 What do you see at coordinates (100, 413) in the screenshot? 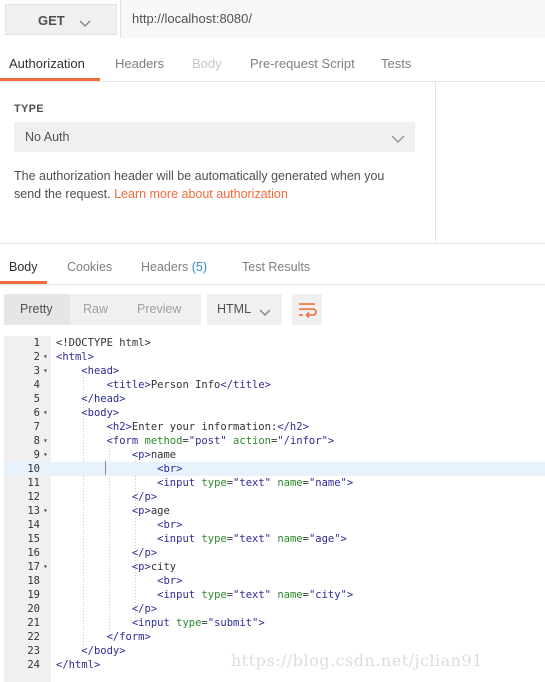
I see `code-text: <body>` at bounding box center [100, 413].